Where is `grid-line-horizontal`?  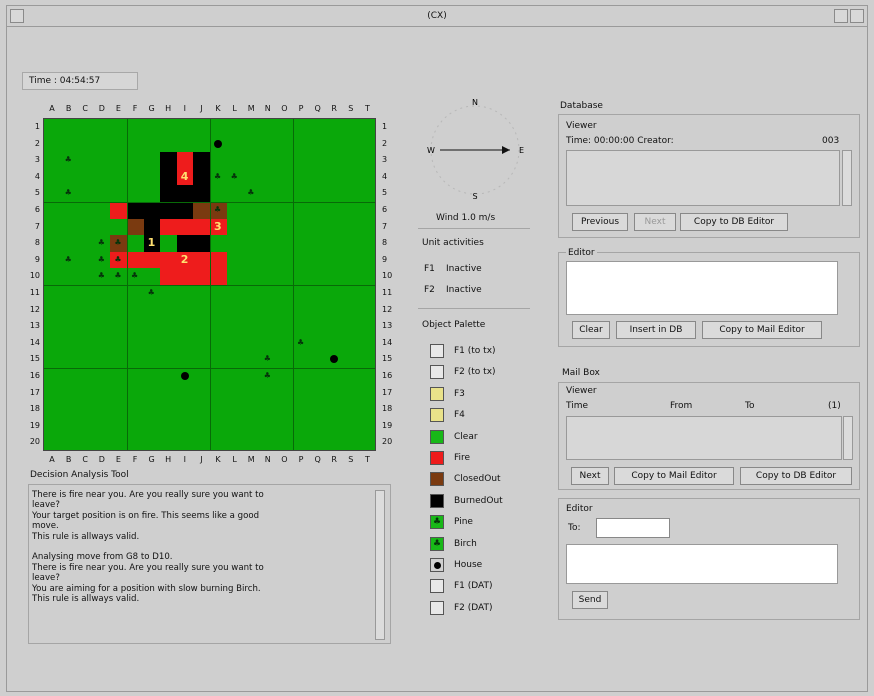 grid-line-horizontal is located at coordinates (209, 368).